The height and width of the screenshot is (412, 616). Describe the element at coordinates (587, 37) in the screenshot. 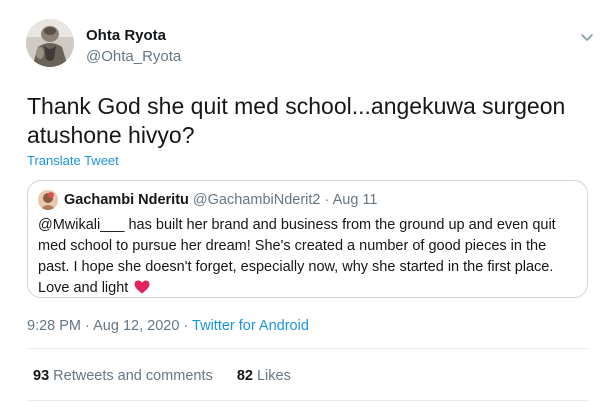

I see `chevron-down-icon` at that location.